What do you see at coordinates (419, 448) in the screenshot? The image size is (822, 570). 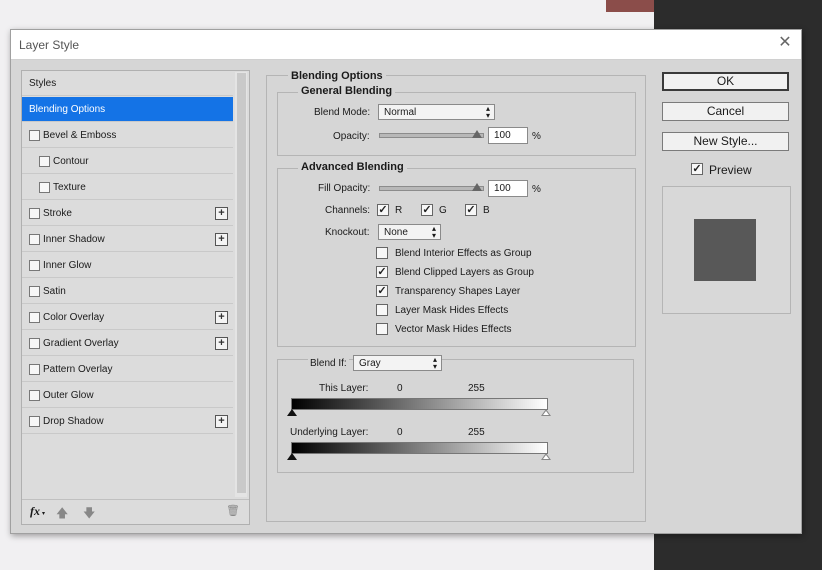 I see `underlying-layer-gradient-bar` at bounding box center [419, 448].